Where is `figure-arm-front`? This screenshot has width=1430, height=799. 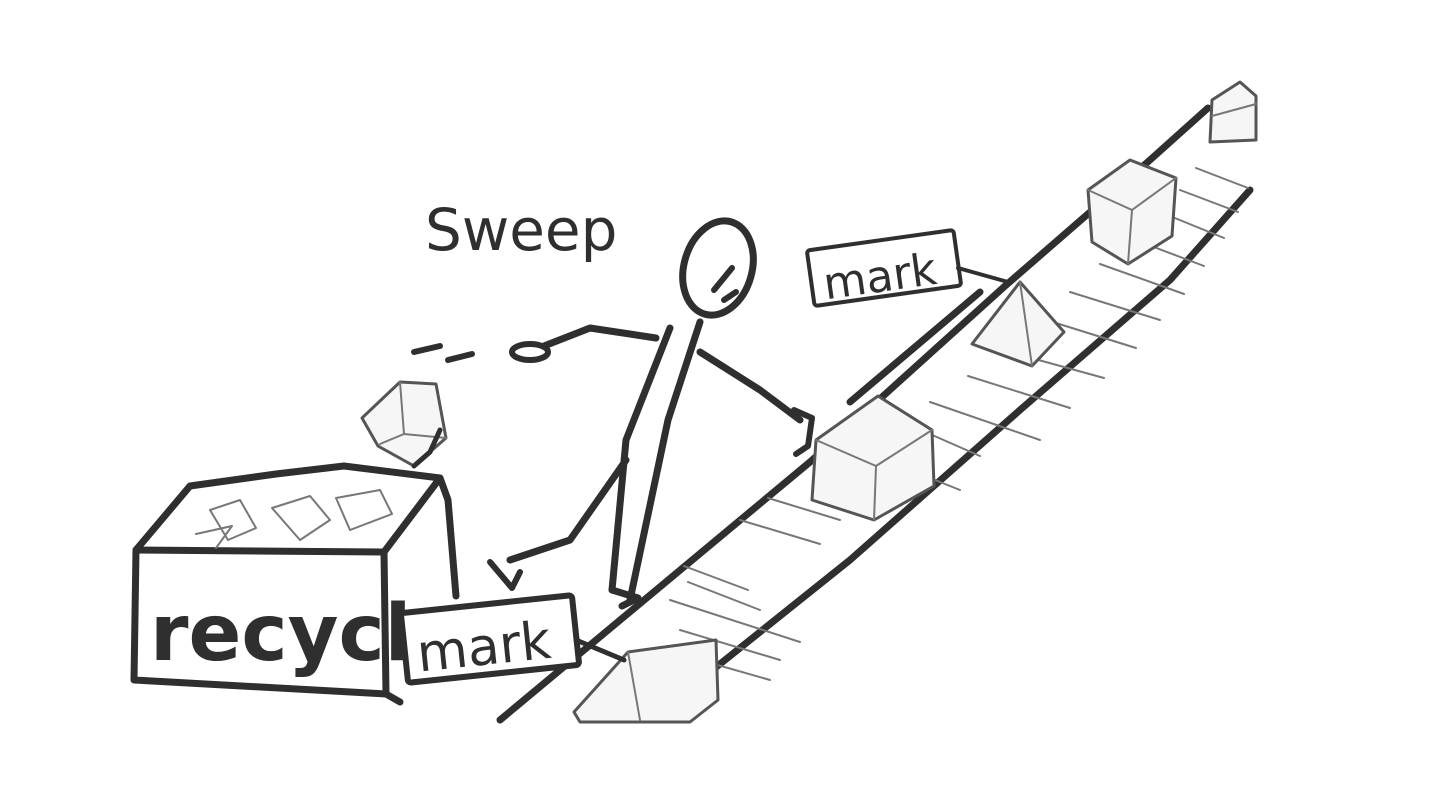 figure-arm-front is located at coordinates (750, 386).